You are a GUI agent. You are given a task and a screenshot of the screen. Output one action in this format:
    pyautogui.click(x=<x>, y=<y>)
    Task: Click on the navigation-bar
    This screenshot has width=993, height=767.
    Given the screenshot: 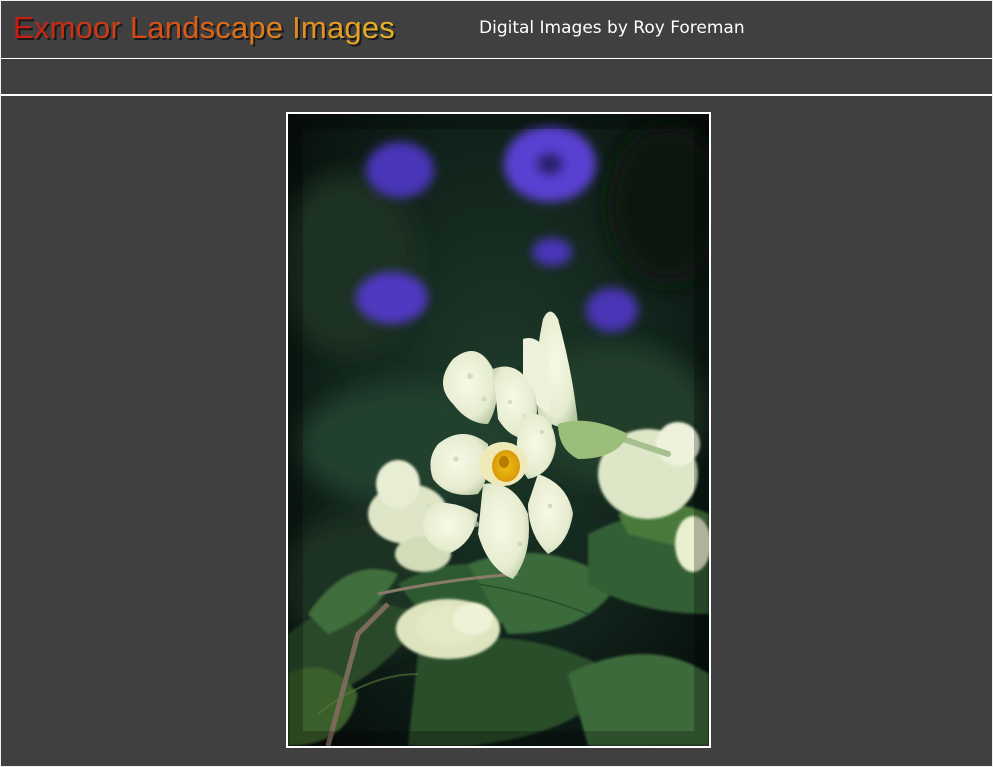 What is the action you would take?
    pyautogui.click(x=496, y=77)
    